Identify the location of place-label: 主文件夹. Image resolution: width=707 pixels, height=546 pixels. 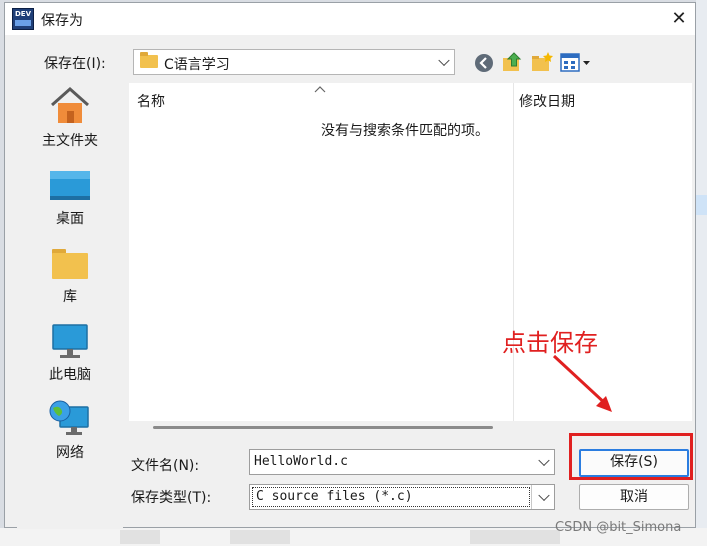
(70, 141).